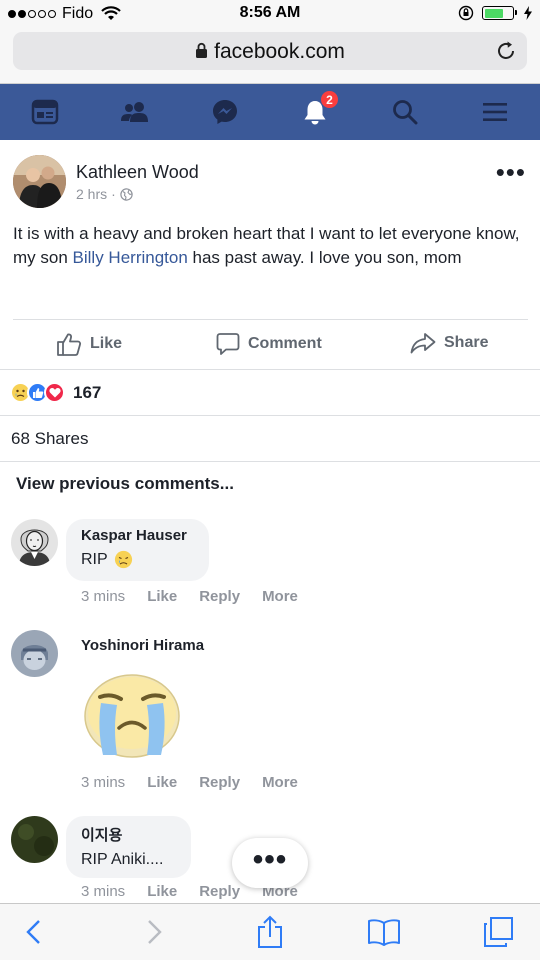 This screenshot has height=960, width=540. Describe the element at coordinates (106, 343) in the screenshot. I see `like-label: Like` at that location.